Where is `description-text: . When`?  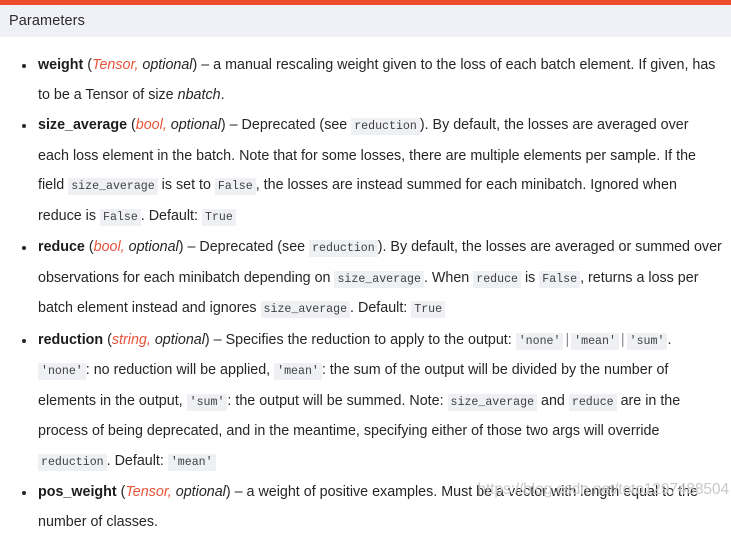 description-text: . When is located at coordinates (448, 277).